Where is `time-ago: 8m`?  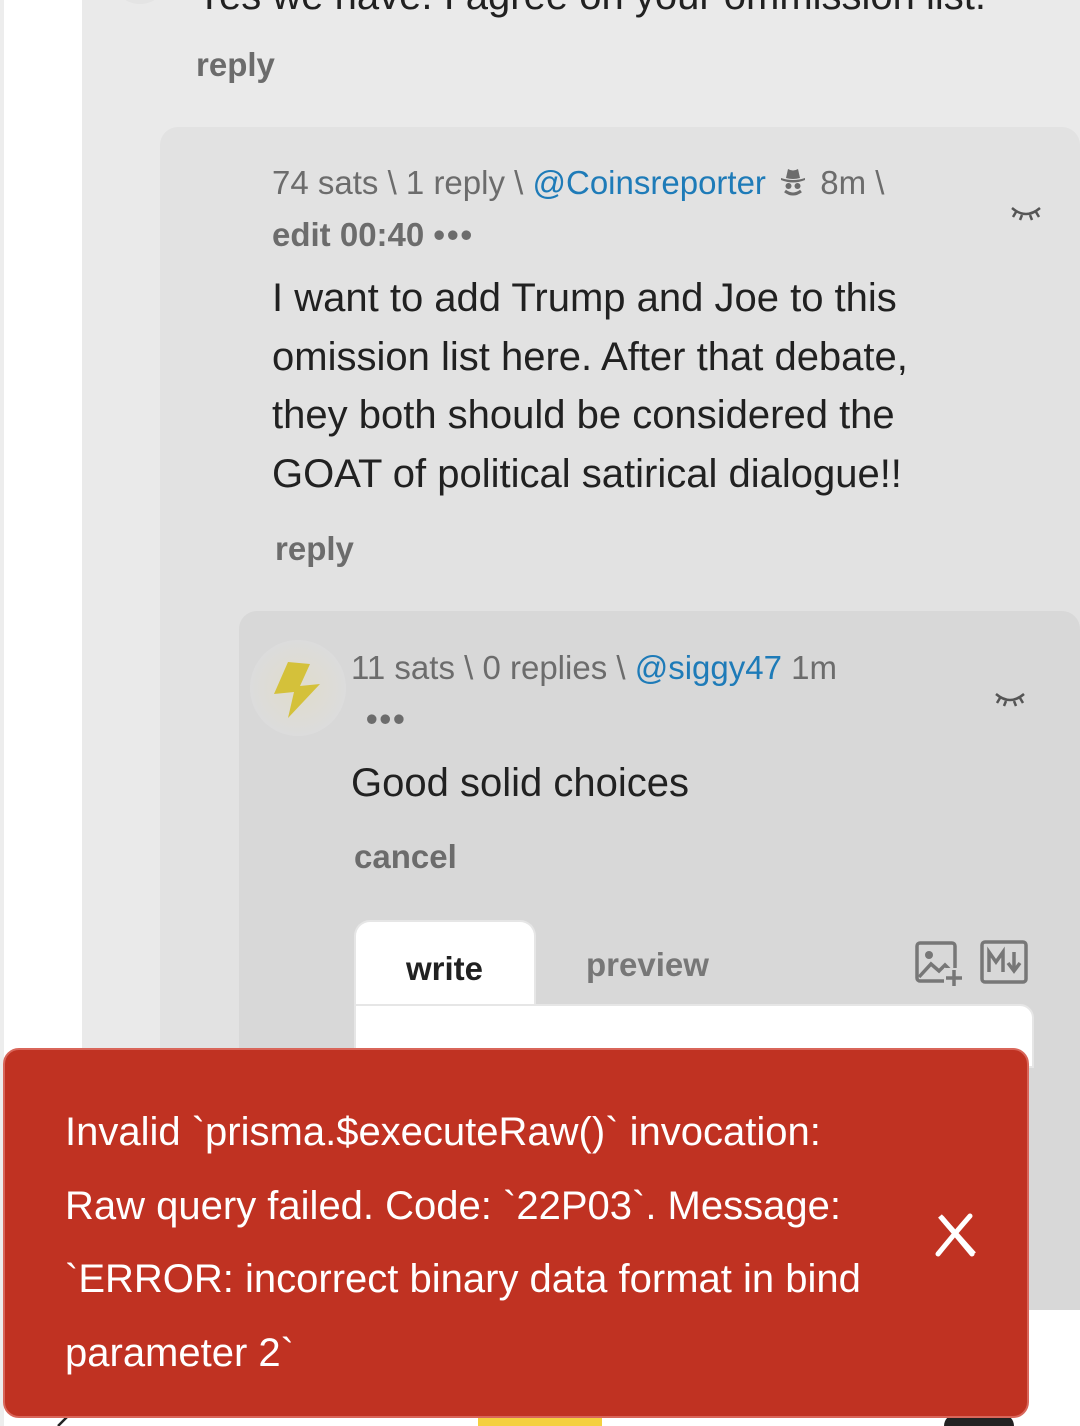 time-ago: 8m is located at coordinates (843, 182).